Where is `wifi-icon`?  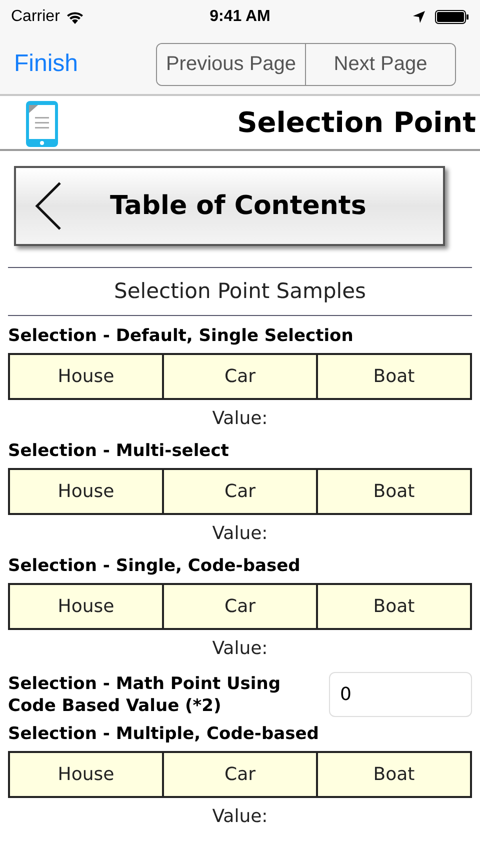 wifi-icon is located at coordinates (75, 17).